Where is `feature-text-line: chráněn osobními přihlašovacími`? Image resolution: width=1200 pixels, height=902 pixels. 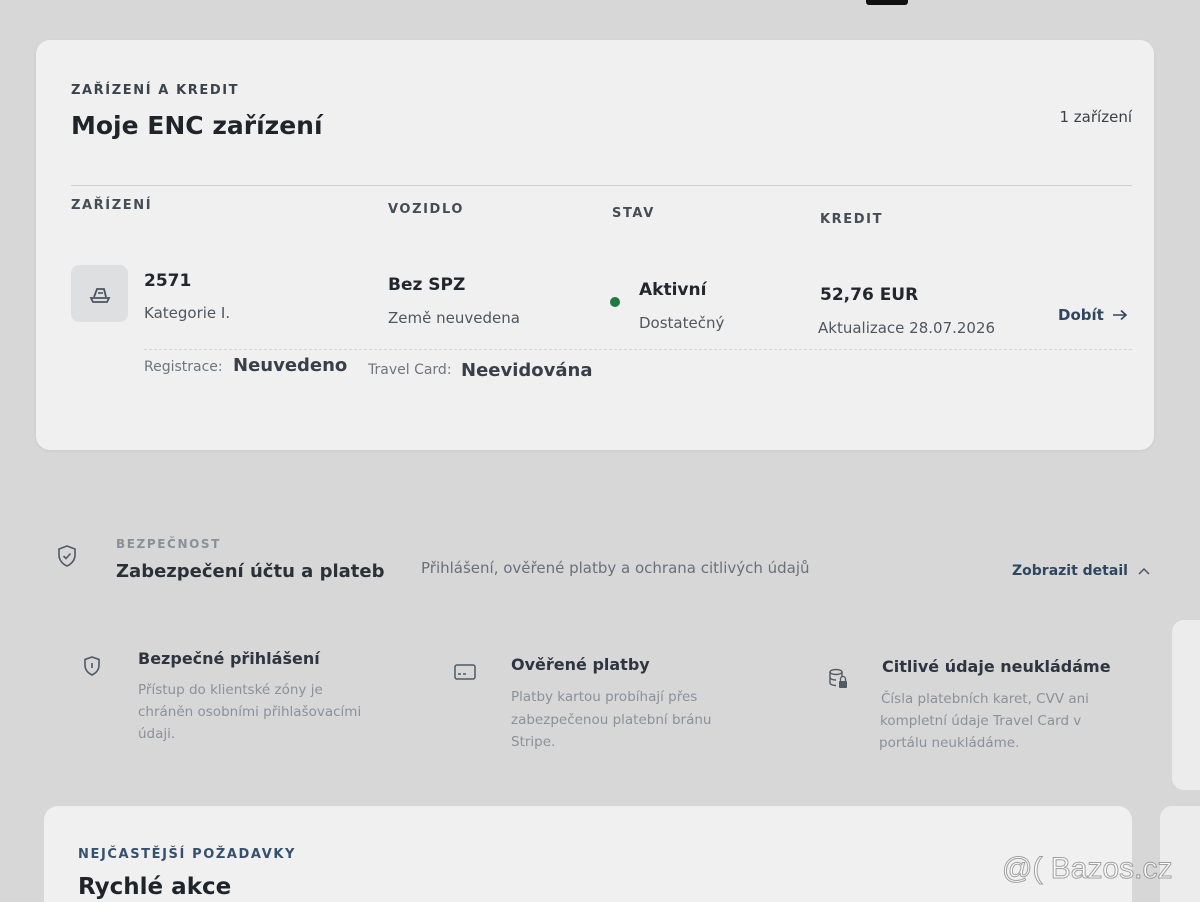 feature-text-line: chráněn osobními přihlašovacími is located at coordinates (250, 712).